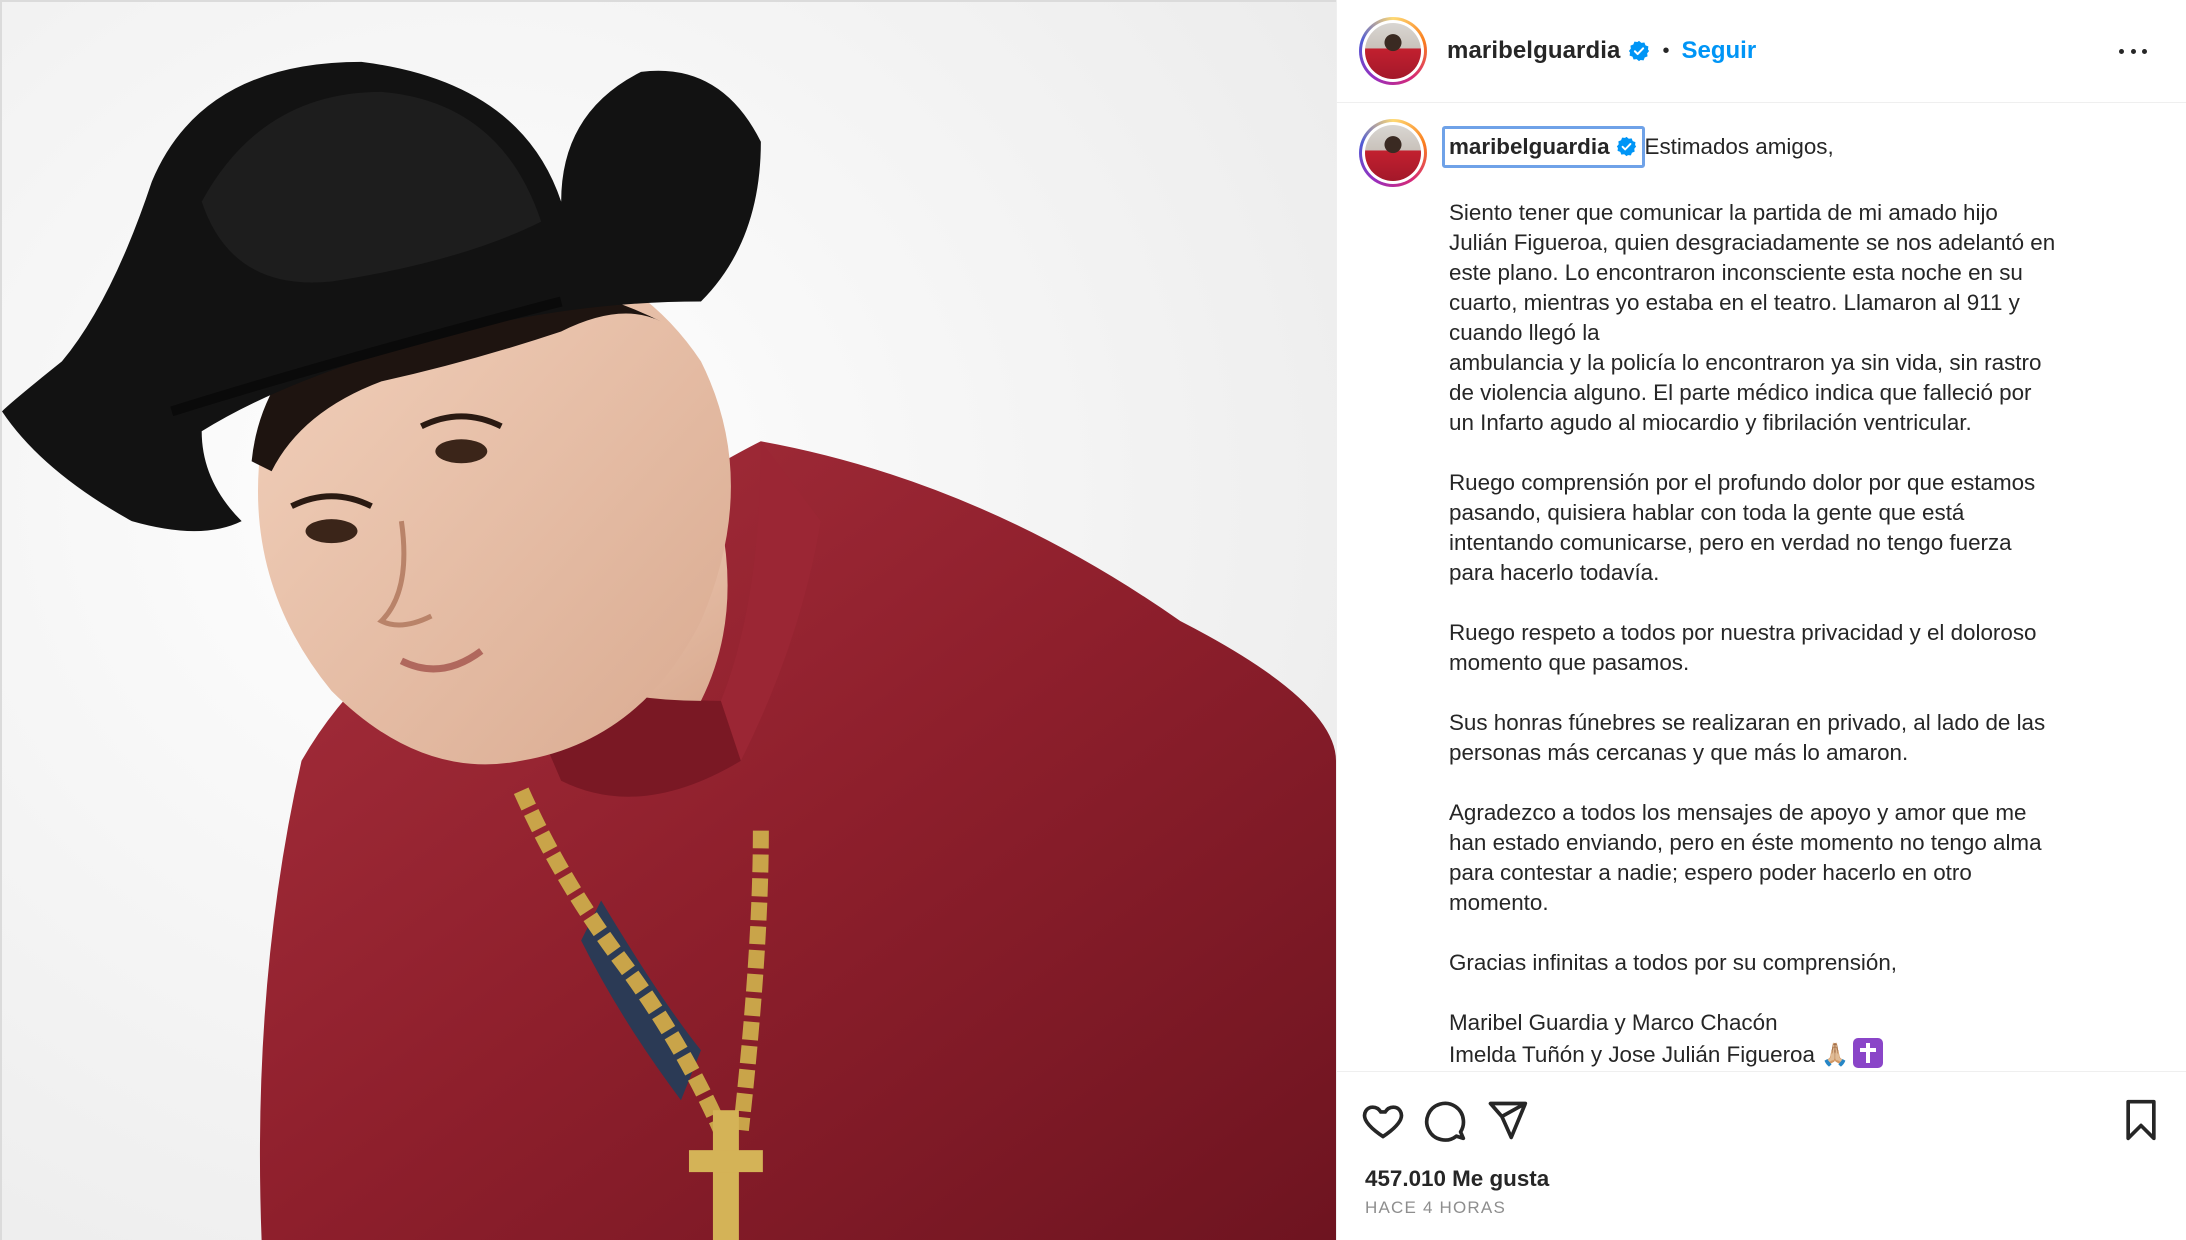 The image size is (2186, 1240). Describe the element at coordinates (1457, 1179) in the screenshot. I see `likes-count: 457.010 Me gusta` at that location.